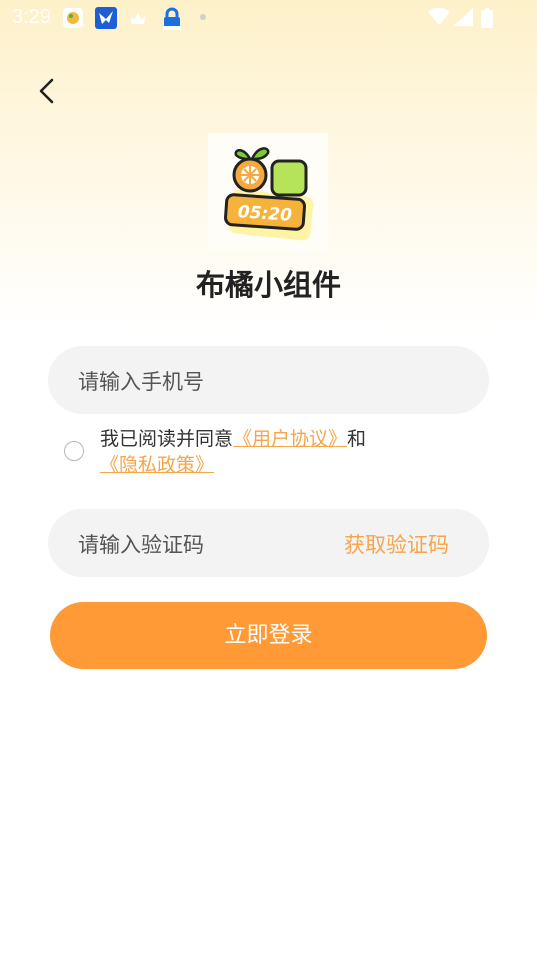  I want to click on status-time: 3:29, so click(31, 17).